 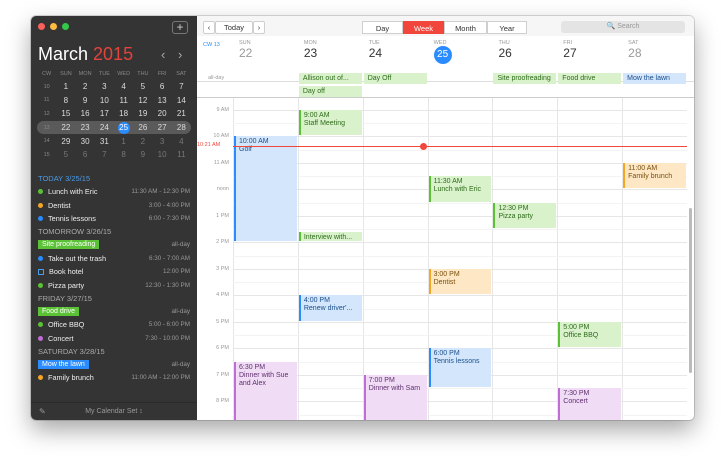 I want to click on mini-day: 31, so click(x=104, y=141).